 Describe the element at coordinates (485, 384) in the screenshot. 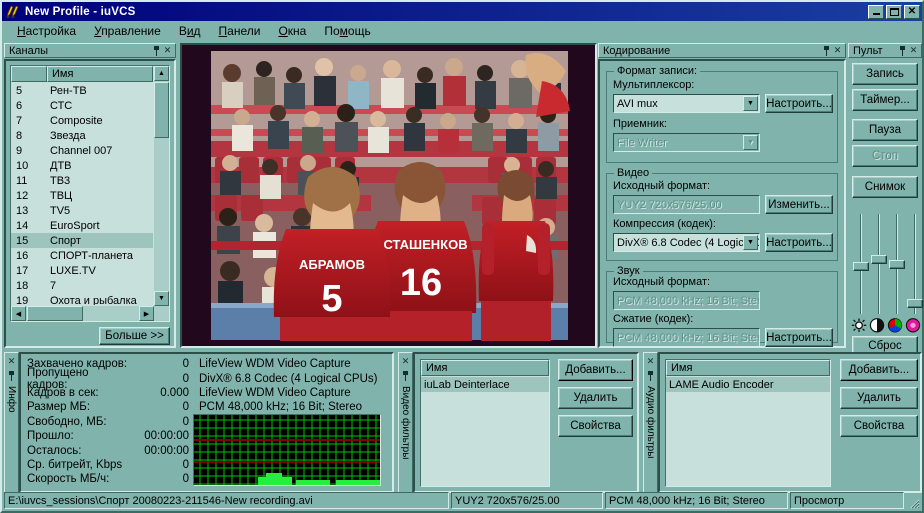

I see `list-item: iuLab Deinterlace` at that location.